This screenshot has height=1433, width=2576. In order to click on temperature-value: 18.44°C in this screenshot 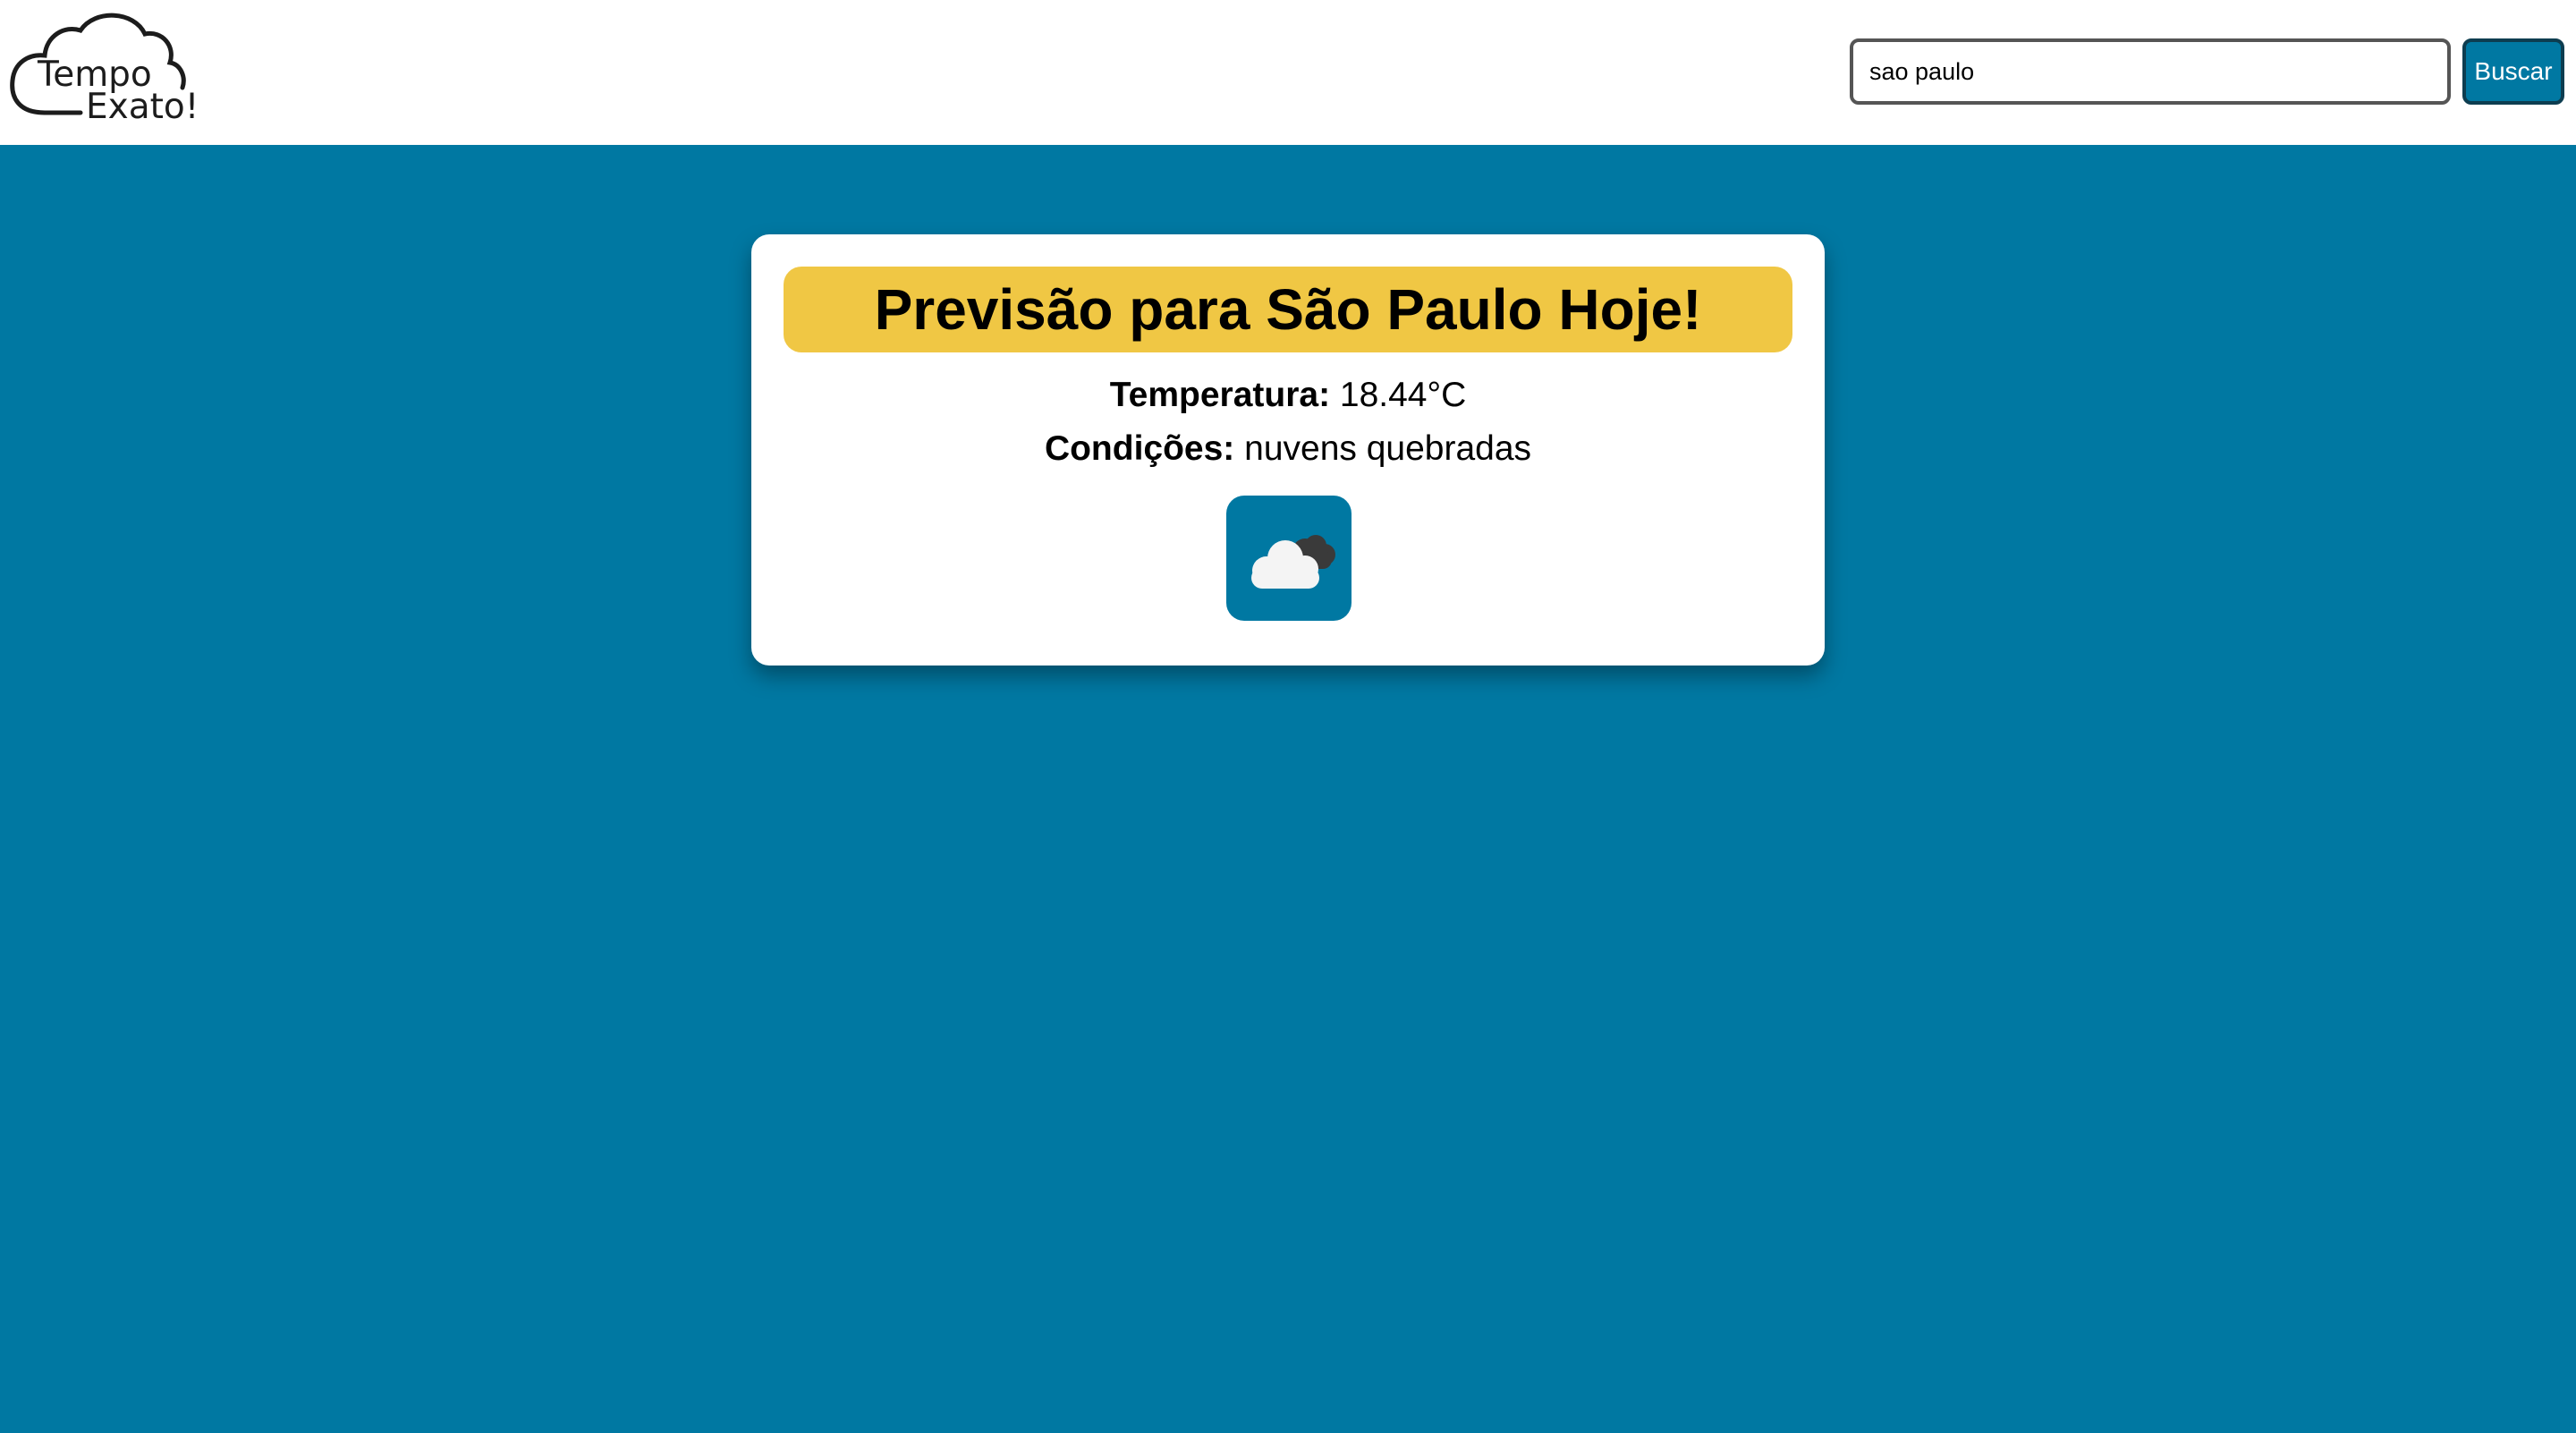, I will do `click(1403, 395)`.